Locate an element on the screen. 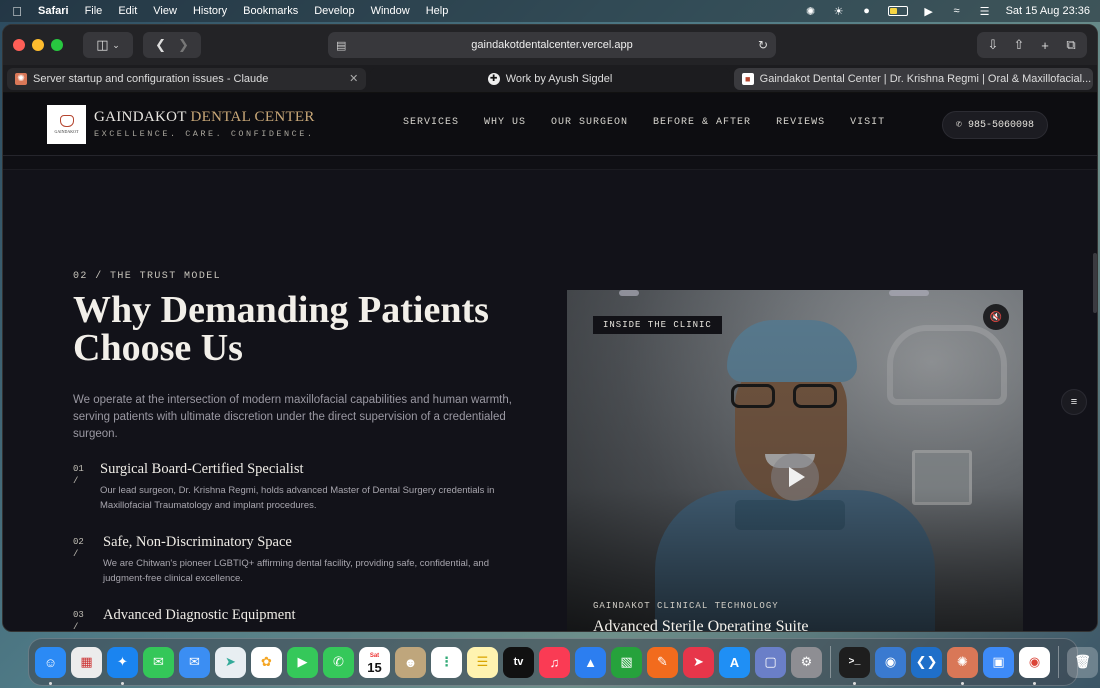  minimize-window-button is located at coordinates (38, 45).